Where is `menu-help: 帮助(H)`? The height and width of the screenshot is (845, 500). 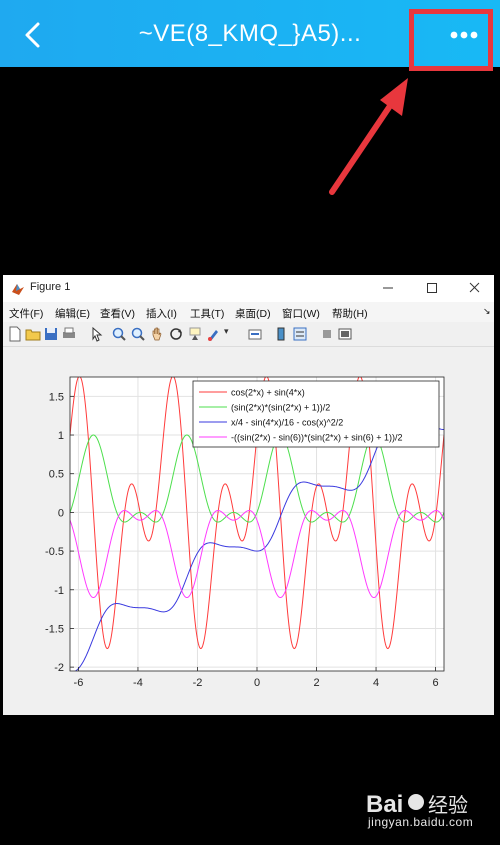 menu-help: 帮助(H) is located at coordinates (350, 313).